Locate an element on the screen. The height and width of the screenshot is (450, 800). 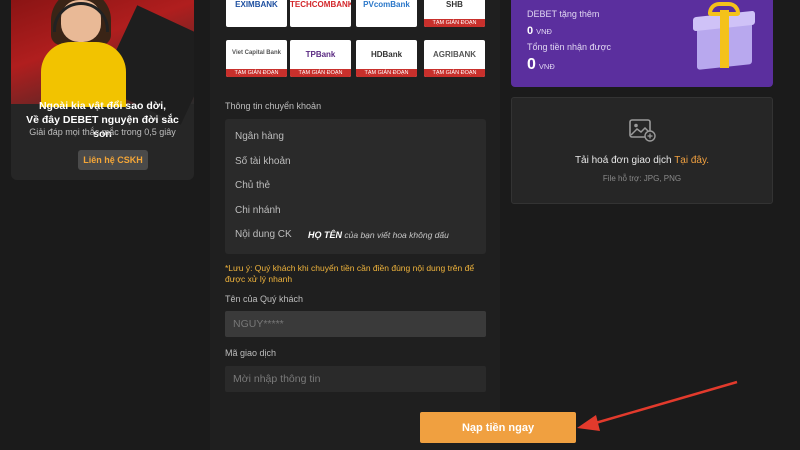
bank-shb: SHB TẠM GIÁN ĐOẠN is located at coordinates (454, 13).